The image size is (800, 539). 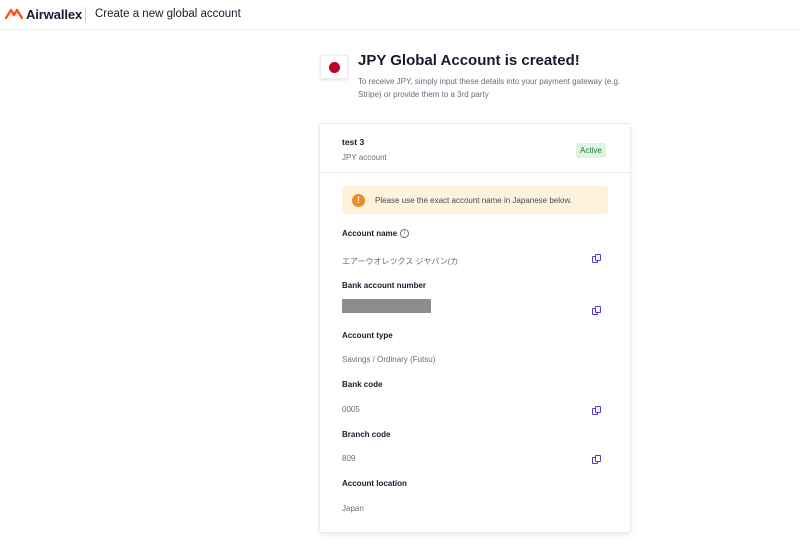 I want to click on field-value-branch-code: 809, so click(x=349, y=458).